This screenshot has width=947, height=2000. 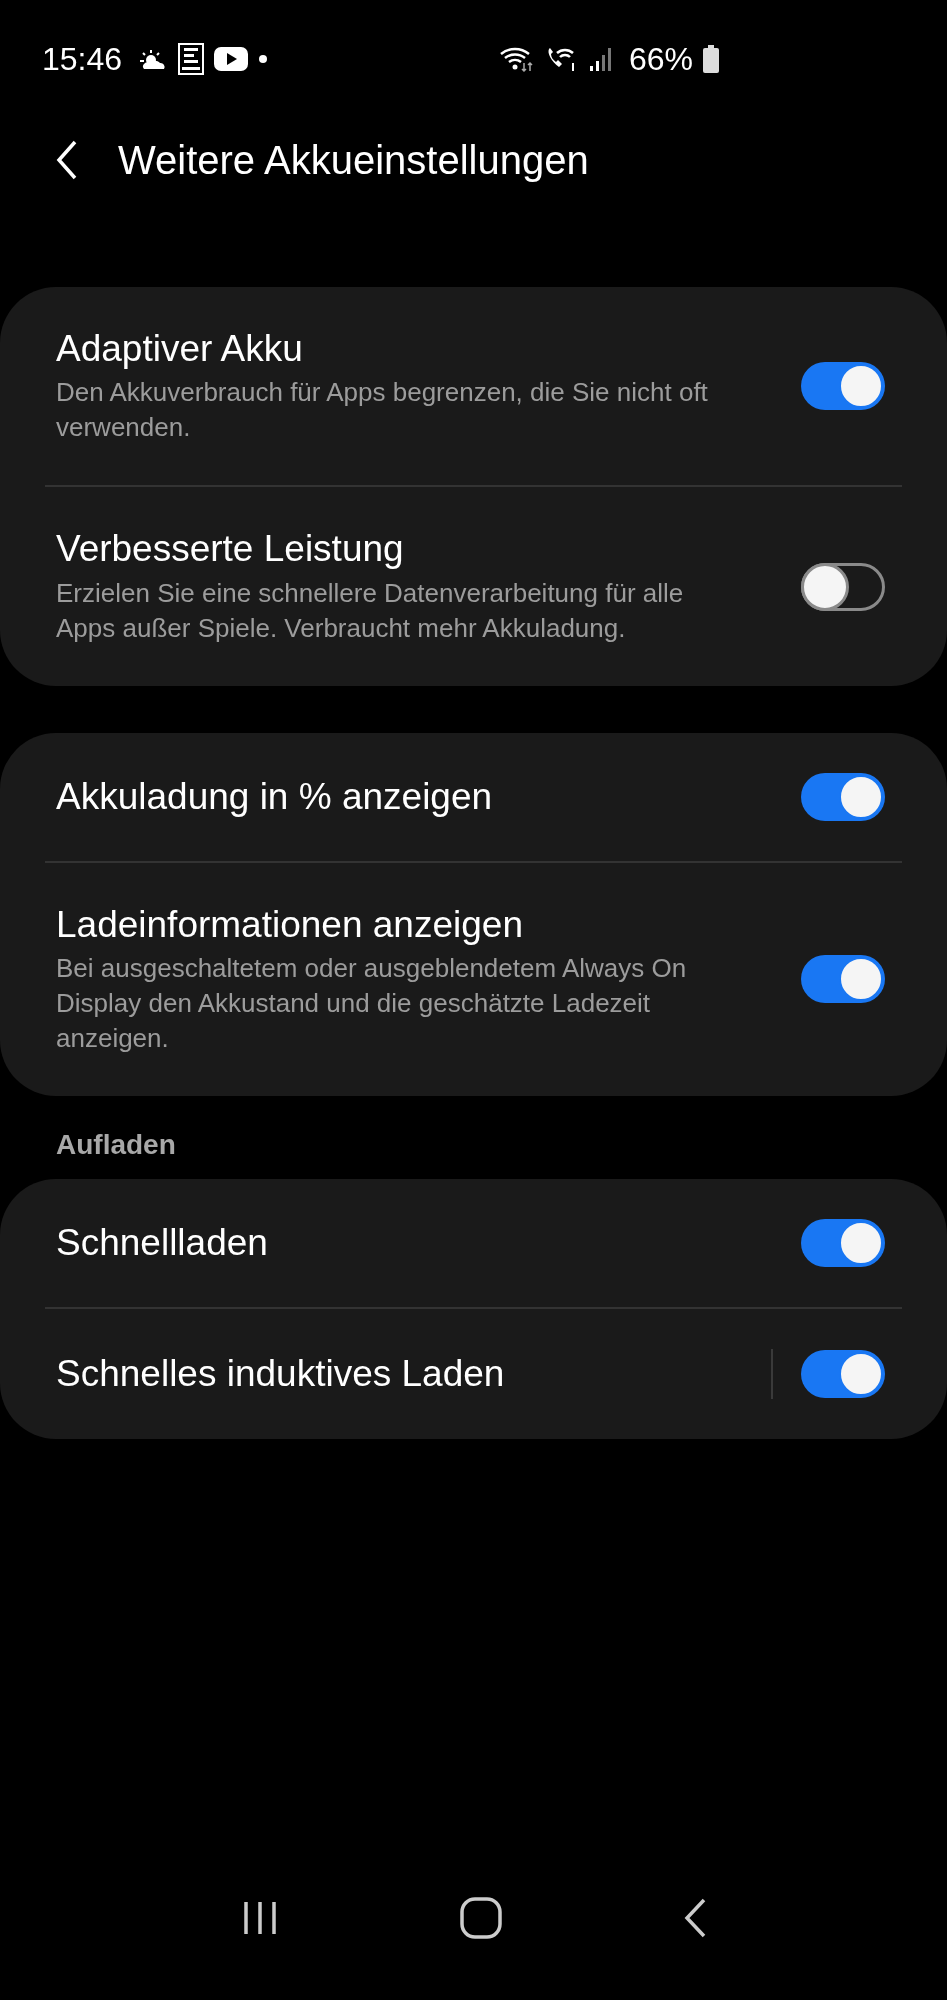 I want to click on setting-row: Adaptiver Akku Den Akkuverbrauch für Apps begrenzen, die Sie nicht oft verwenden., so click(x=473, y=386).